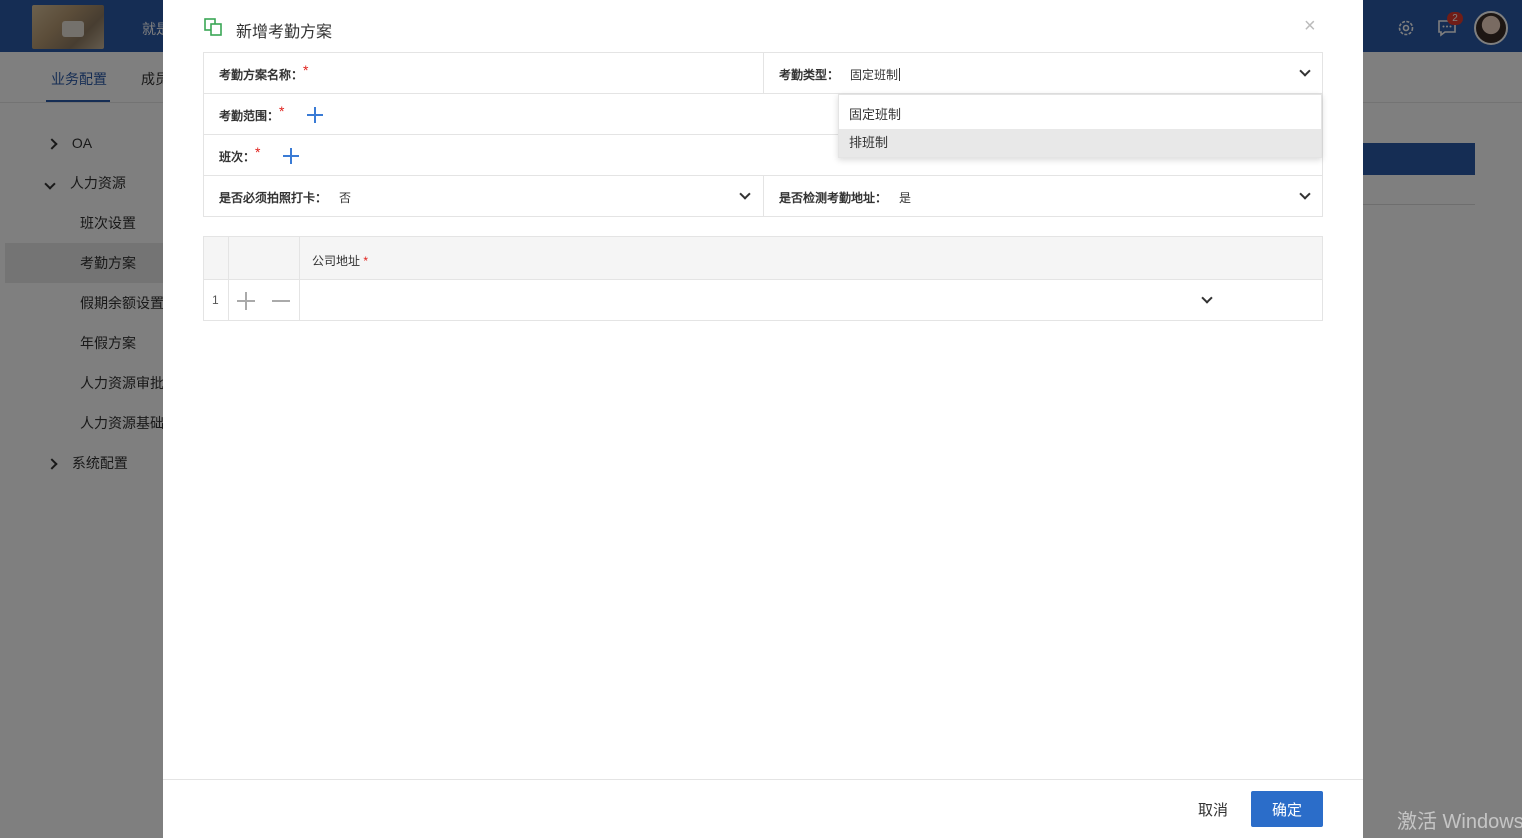 Image resolution: width=1522 pixels, height=838 pixels. Describe the element at coordinates (763, 808) in the screenshot. I see `dialog-footer: 取消 确定` at that location.